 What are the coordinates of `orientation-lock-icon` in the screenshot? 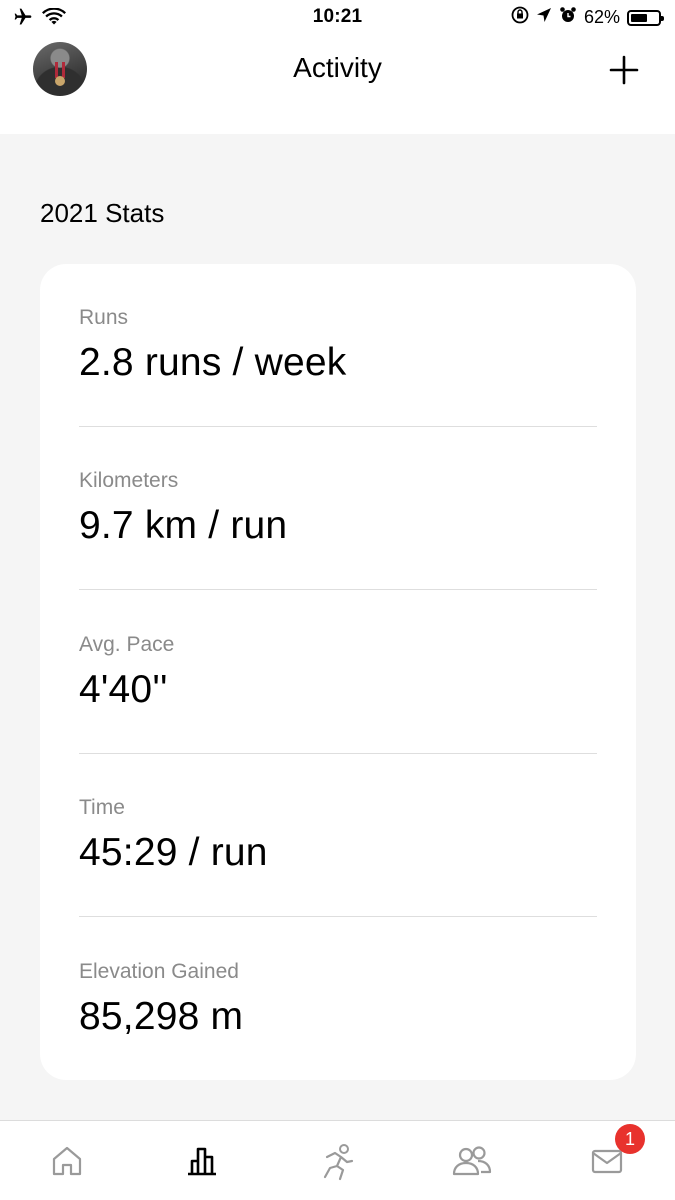 It's located at (520, 17).